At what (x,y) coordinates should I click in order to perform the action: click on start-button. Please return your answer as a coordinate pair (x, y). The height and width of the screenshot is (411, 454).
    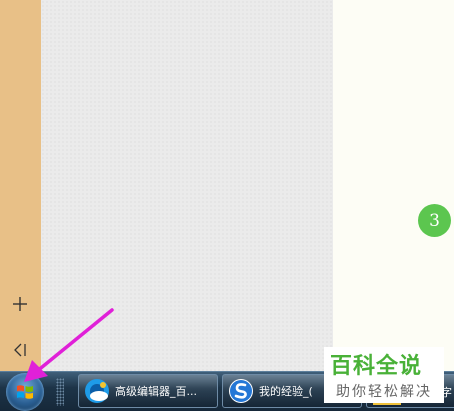
    Looking at the image, I should click on (25, 392).